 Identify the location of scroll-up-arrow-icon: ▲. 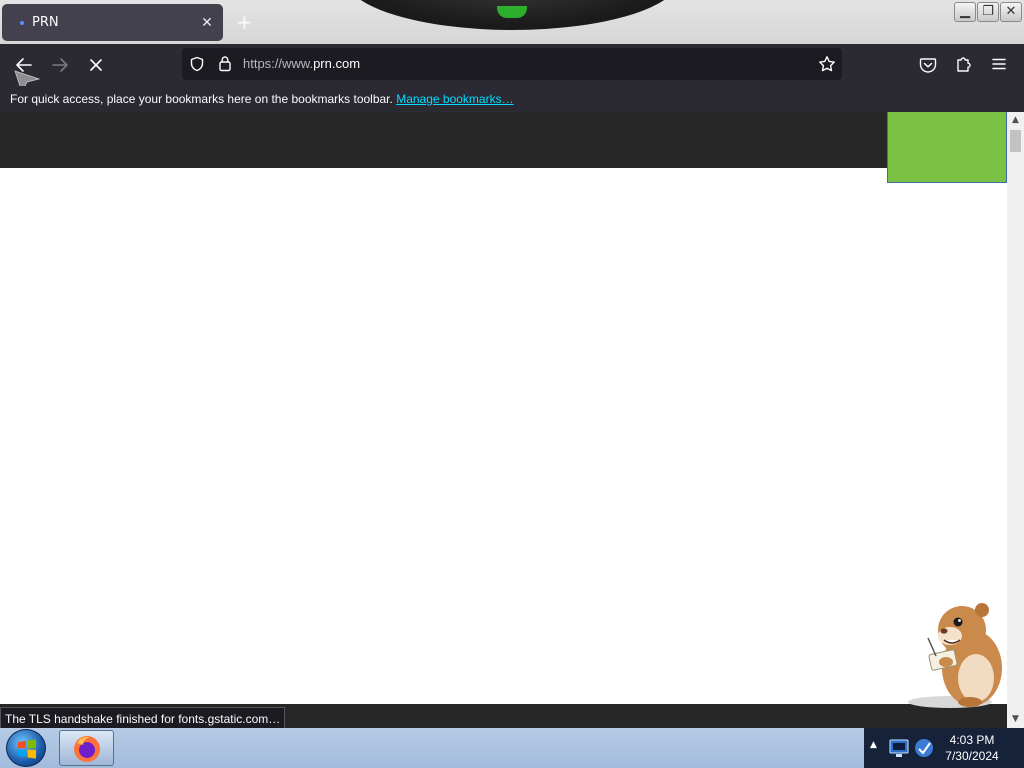
(1015, 120).